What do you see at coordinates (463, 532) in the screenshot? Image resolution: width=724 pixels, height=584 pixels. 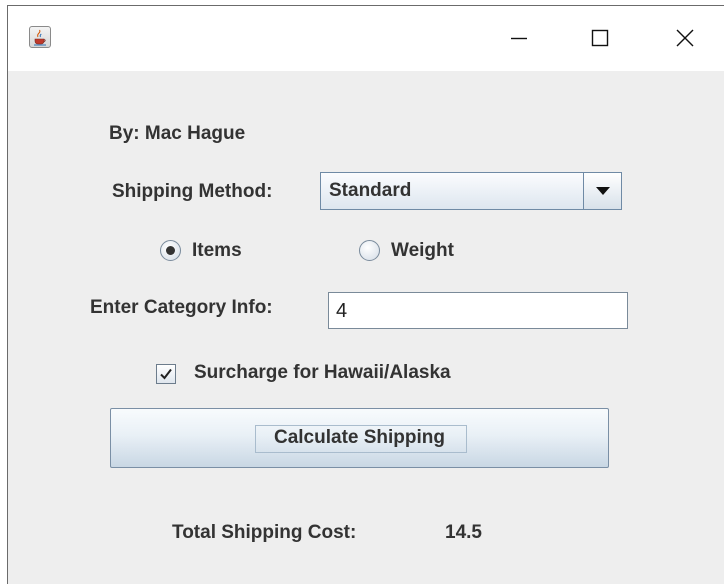 I see `total-cost-value: 14.5` at bounding box center [463, 532].